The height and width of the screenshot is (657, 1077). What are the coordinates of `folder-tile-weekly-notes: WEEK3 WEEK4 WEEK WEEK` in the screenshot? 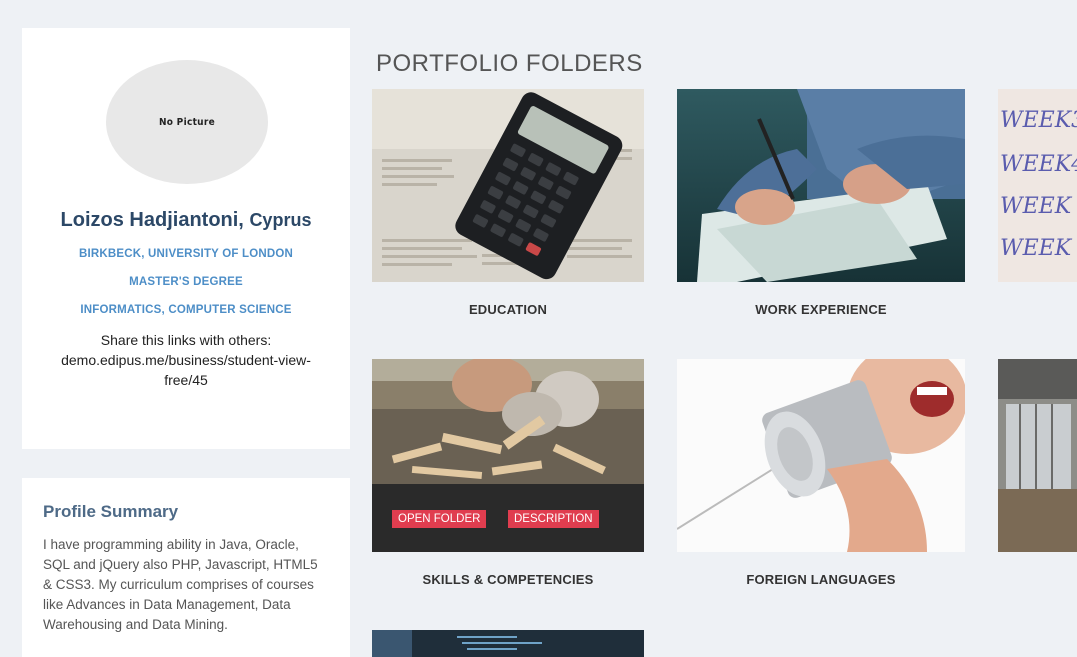 It's located at (1037, 185).